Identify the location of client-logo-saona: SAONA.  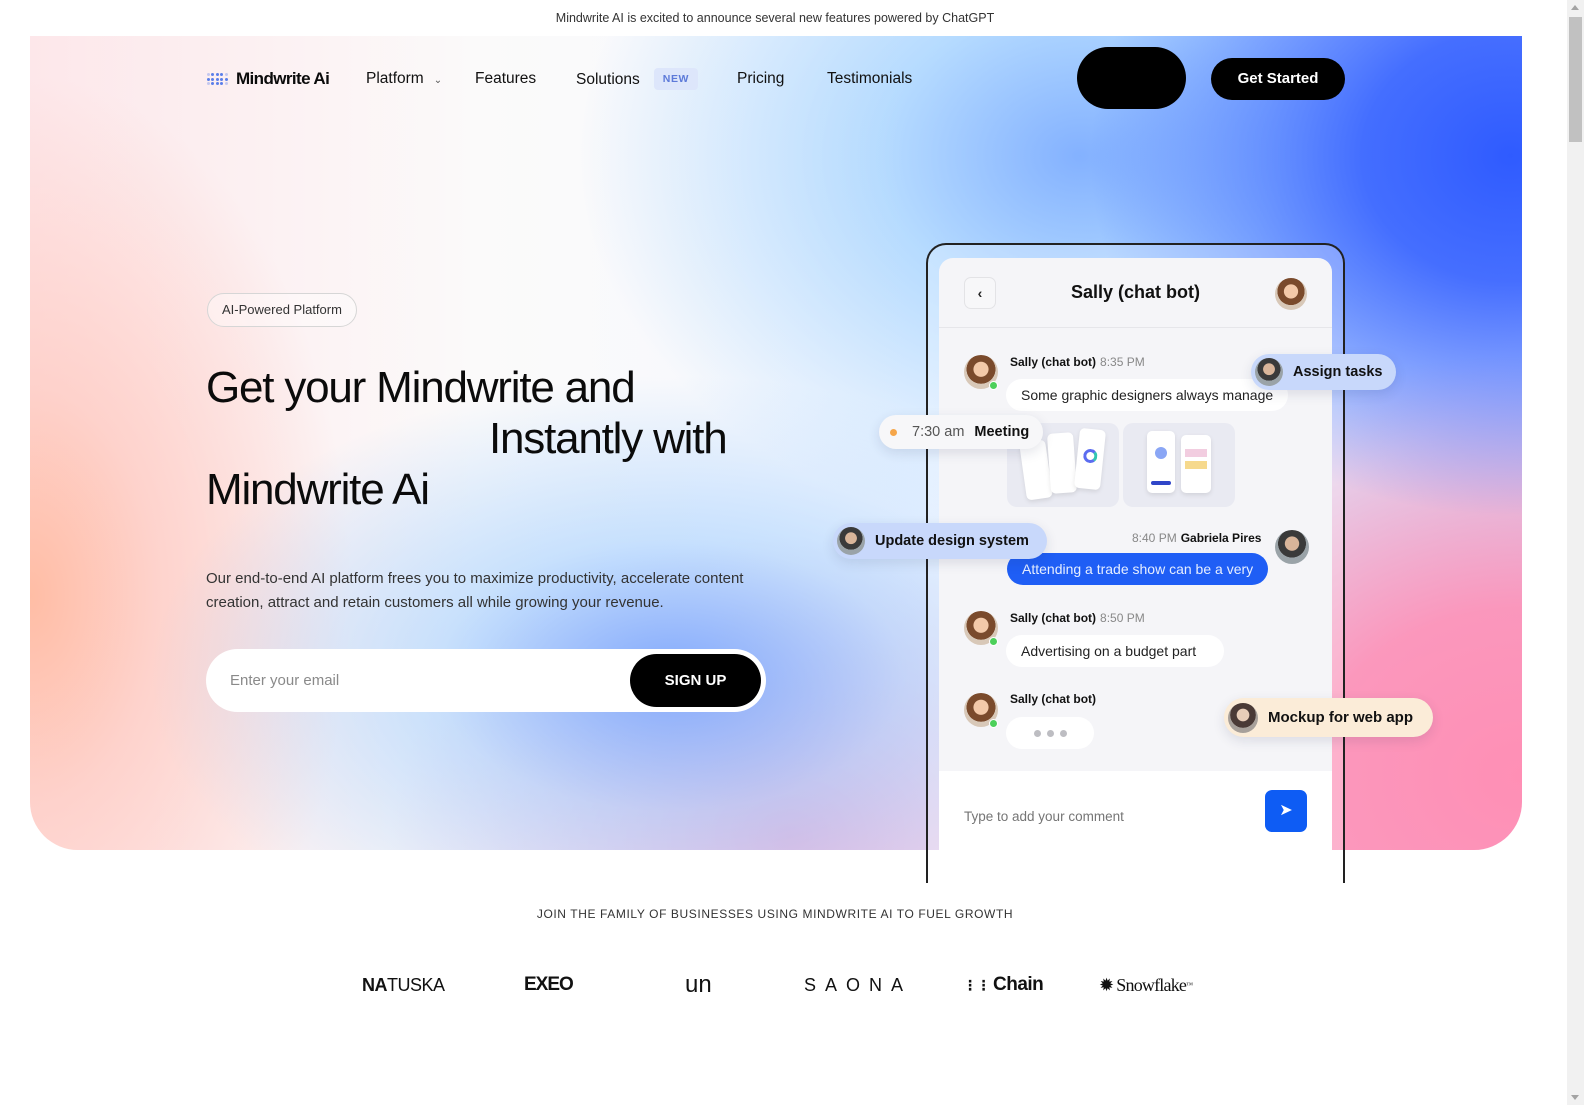
(858, 984).